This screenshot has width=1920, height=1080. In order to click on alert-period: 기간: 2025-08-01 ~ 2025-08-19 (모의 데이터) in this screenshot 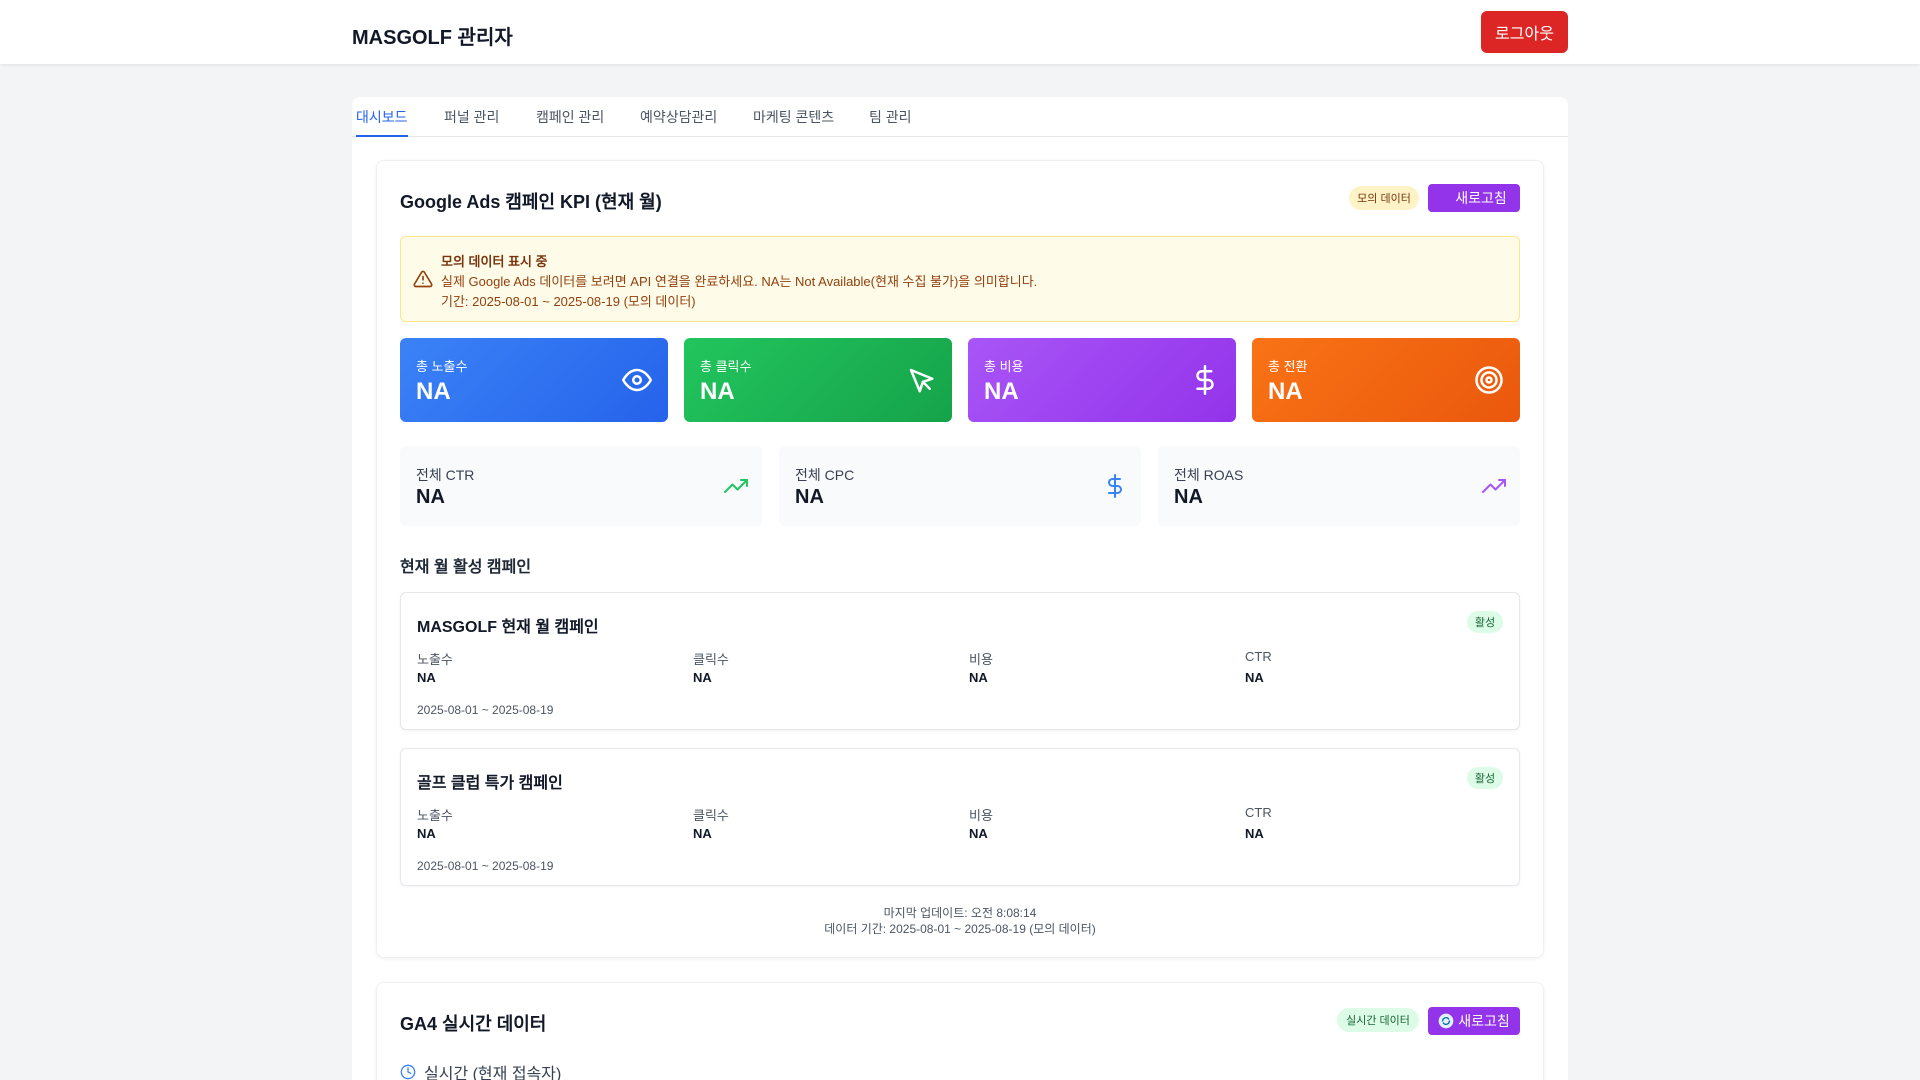, I will do `click(568, 301)`.